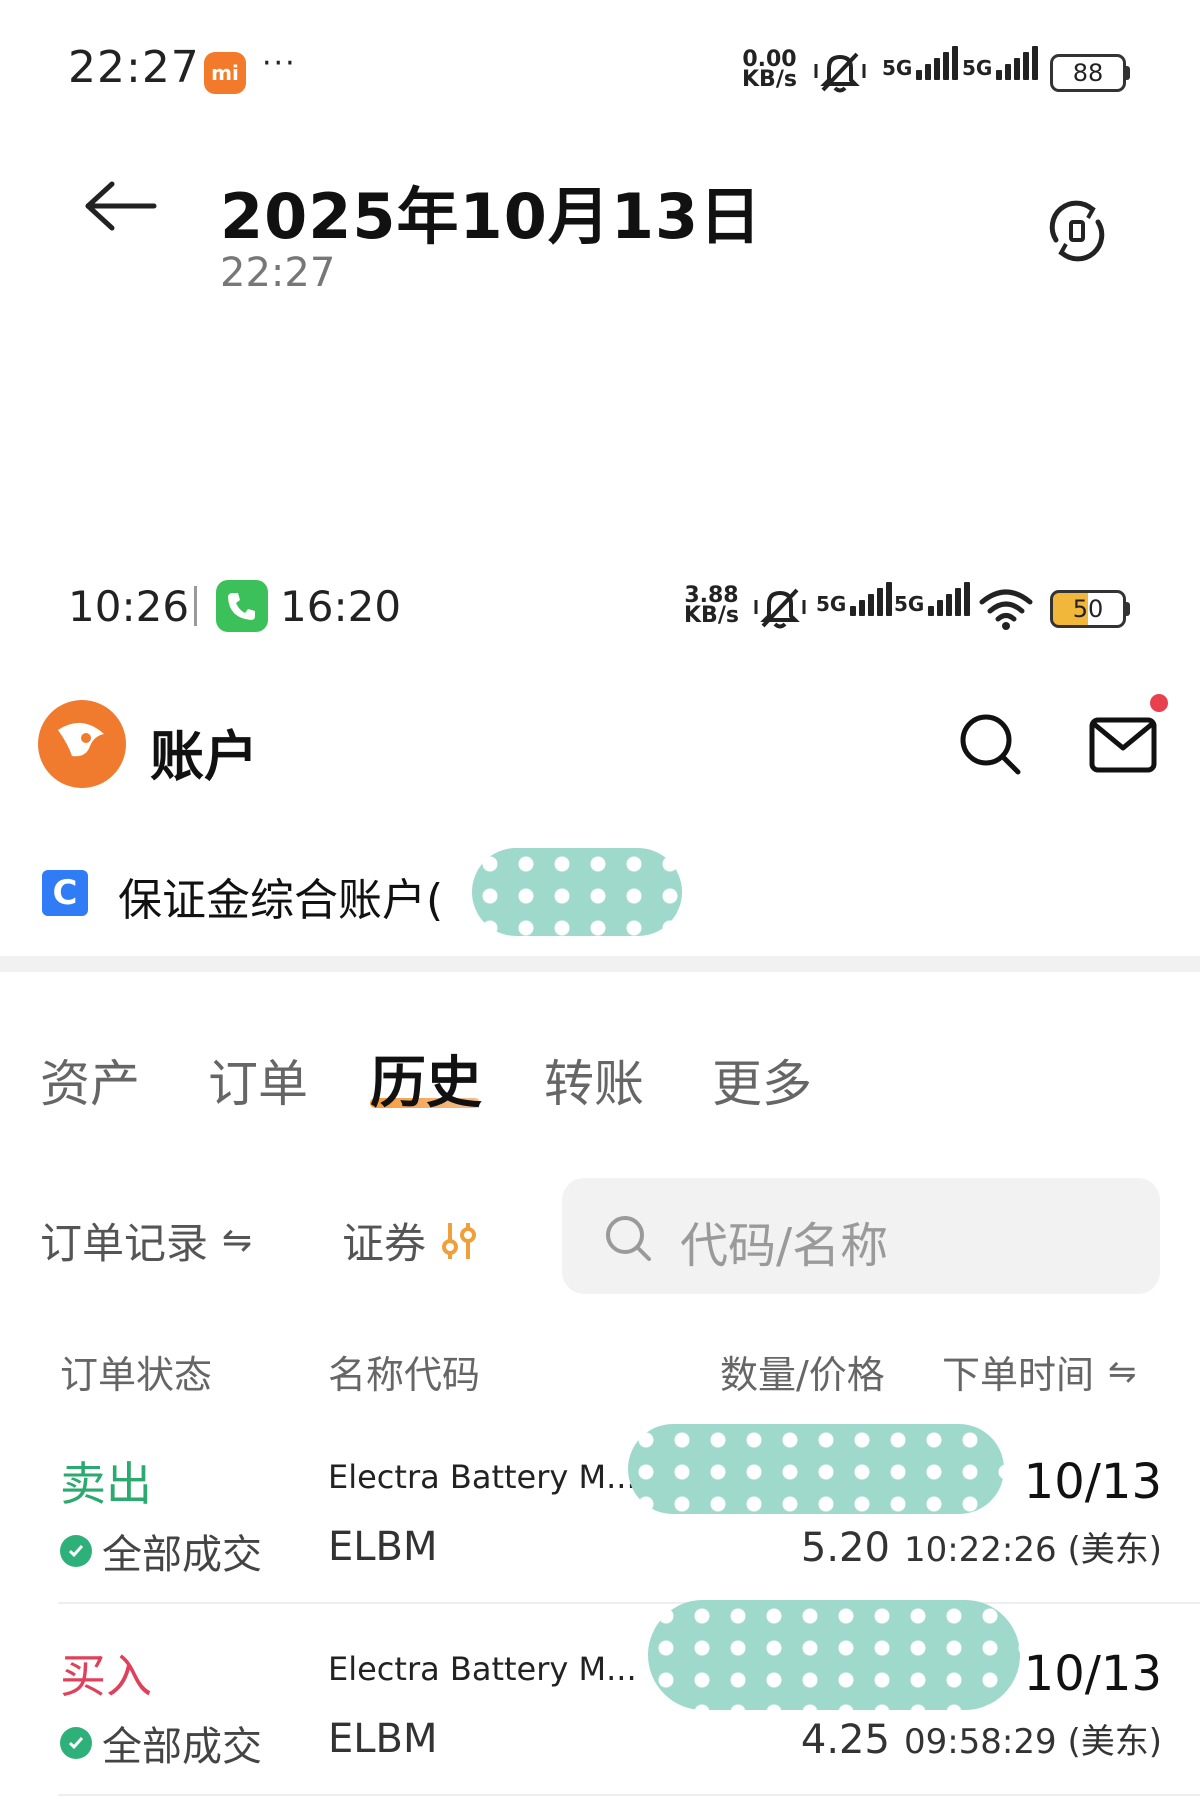  What do you see at coordinates (136, 1375) in the screenshot?
I see `column-header-status: 订单状态` at bounding box center [136, 1375].